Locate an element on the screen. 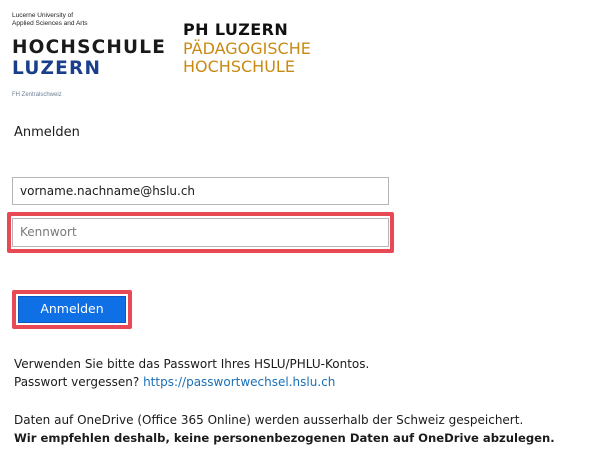 Image resolution: width=612 pixels, height=457 pixels. hslu-word-luzern: LUZERN is located at coordinates (57, 68).